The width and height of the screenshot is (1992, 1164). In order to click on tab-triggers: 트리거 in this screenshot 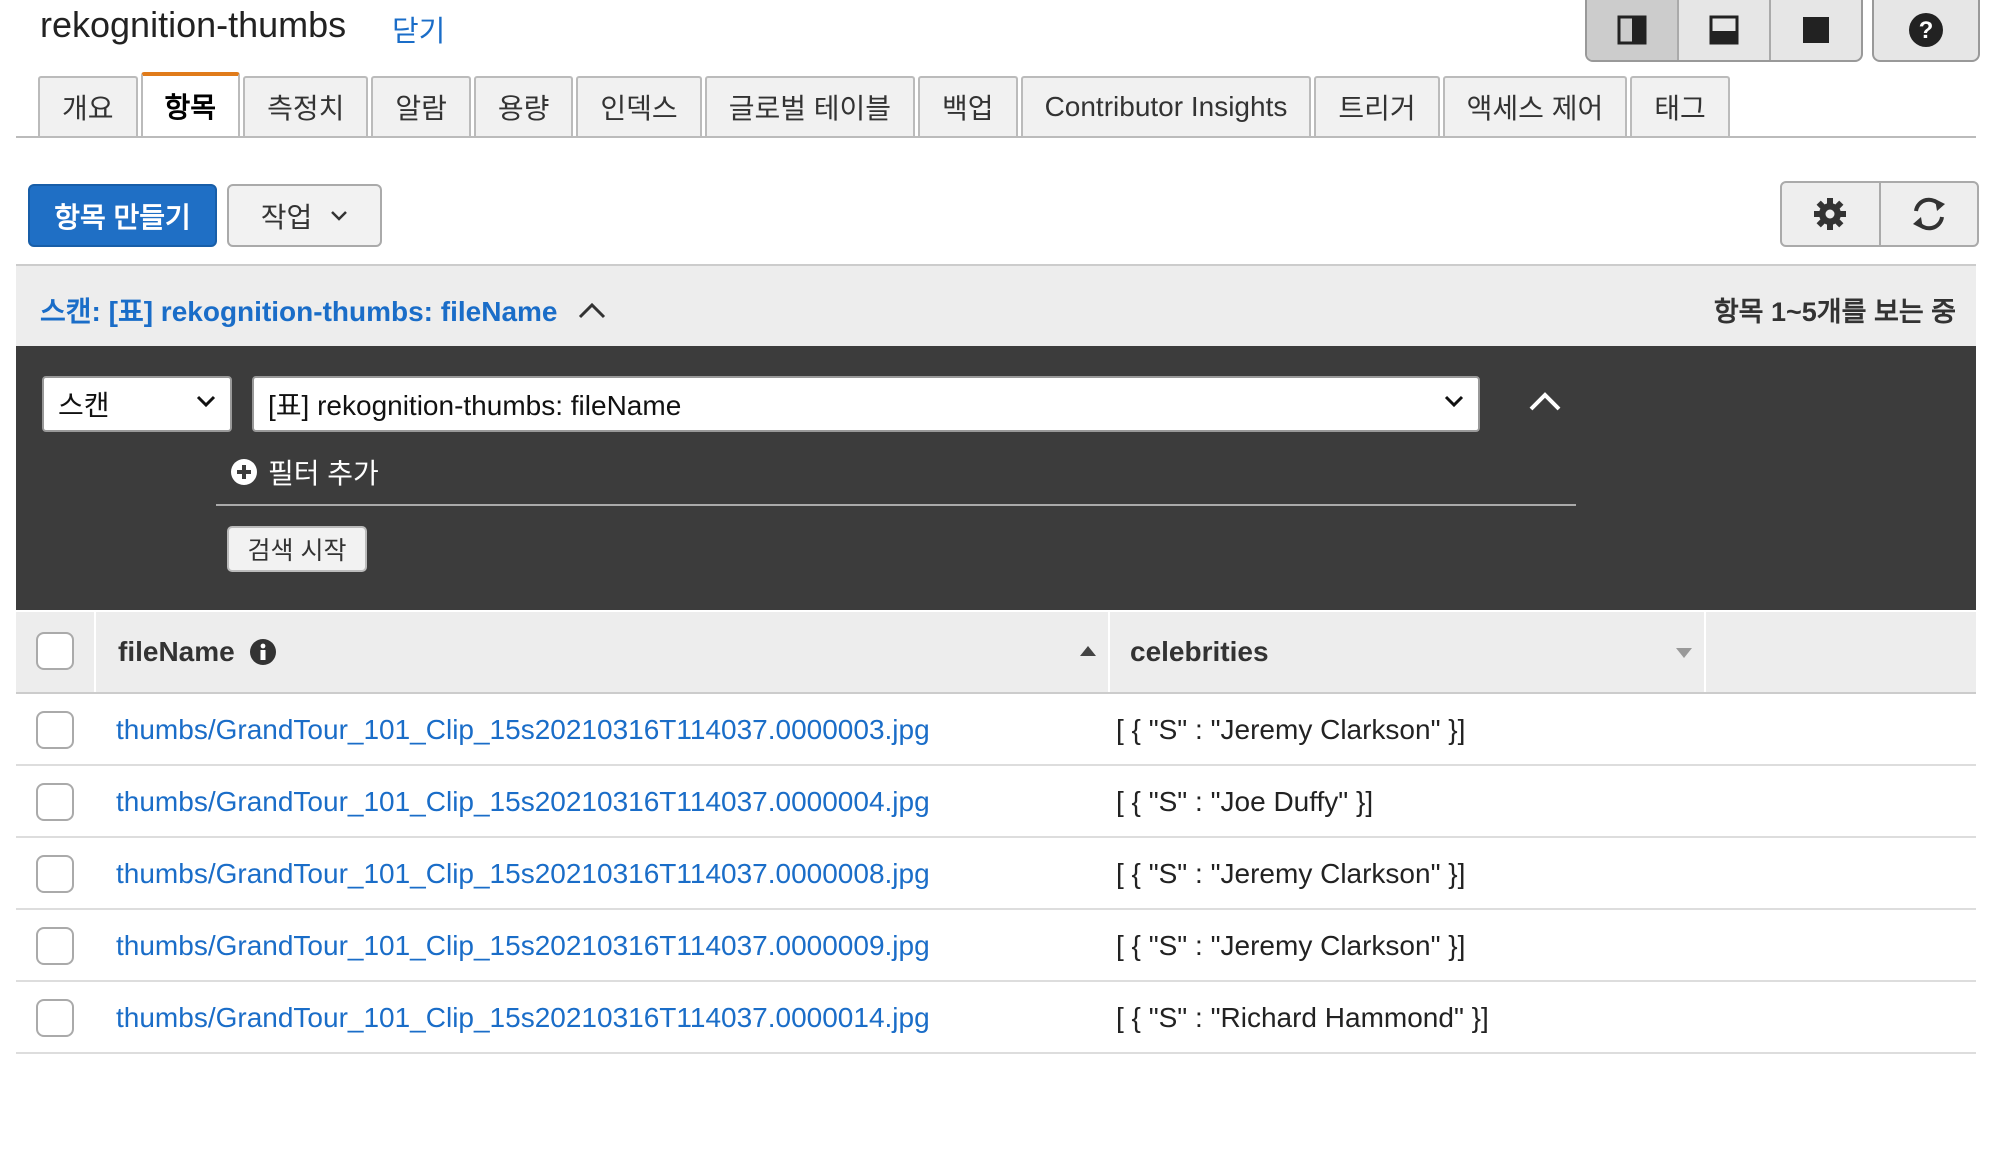, I will do `click(1377, 106)`.